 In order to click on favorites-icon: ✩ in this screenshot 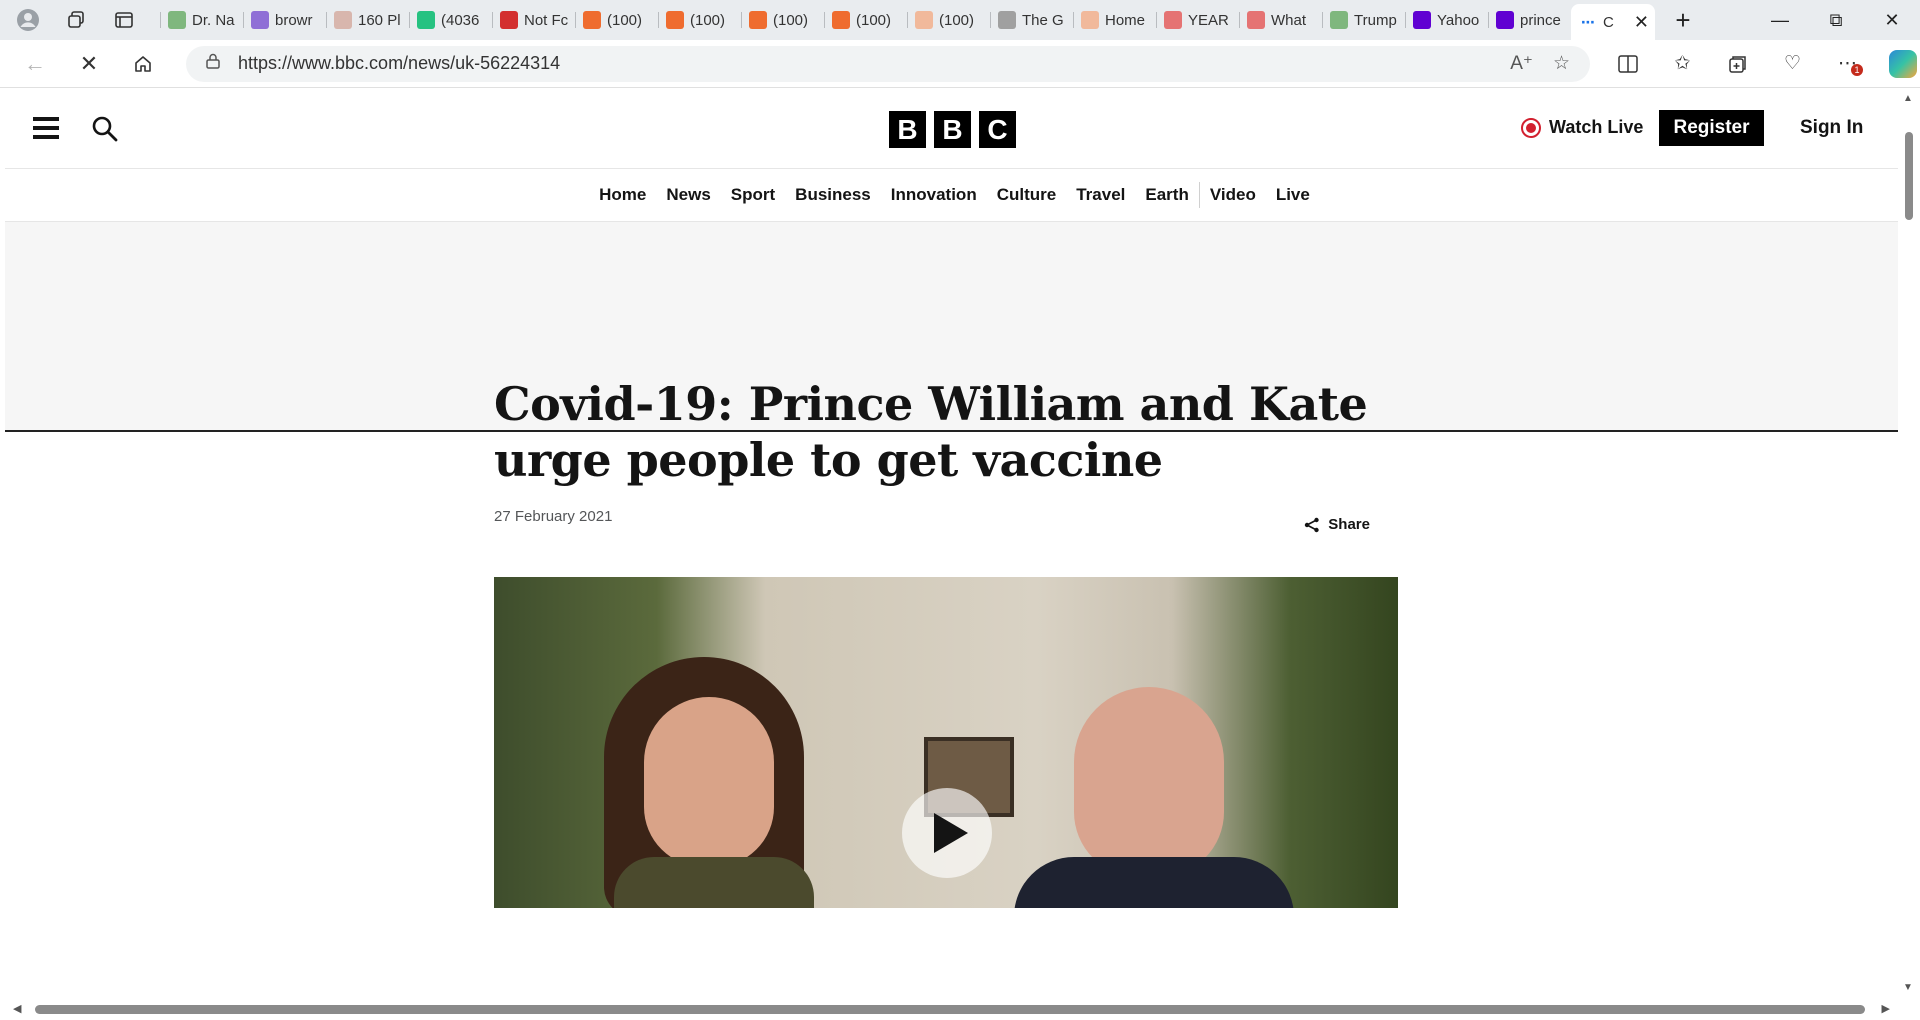, I will do `click(1682, 64)`.